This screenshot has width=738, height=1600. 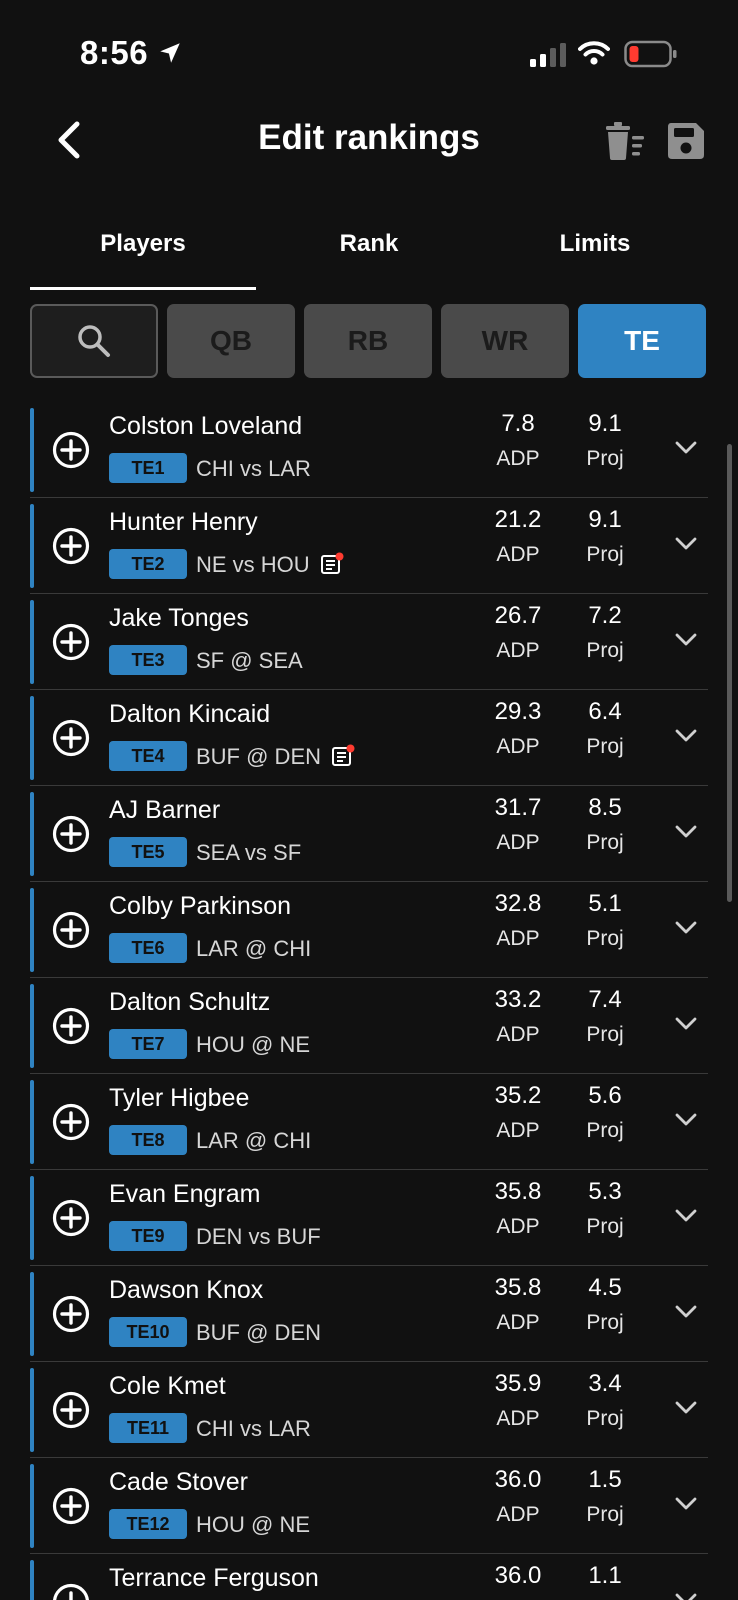 What do you see at coordinates (214, 1578) in the screenshot?
I see `player-name: Terrance Ferguson` at bounding box center [214, 1578].